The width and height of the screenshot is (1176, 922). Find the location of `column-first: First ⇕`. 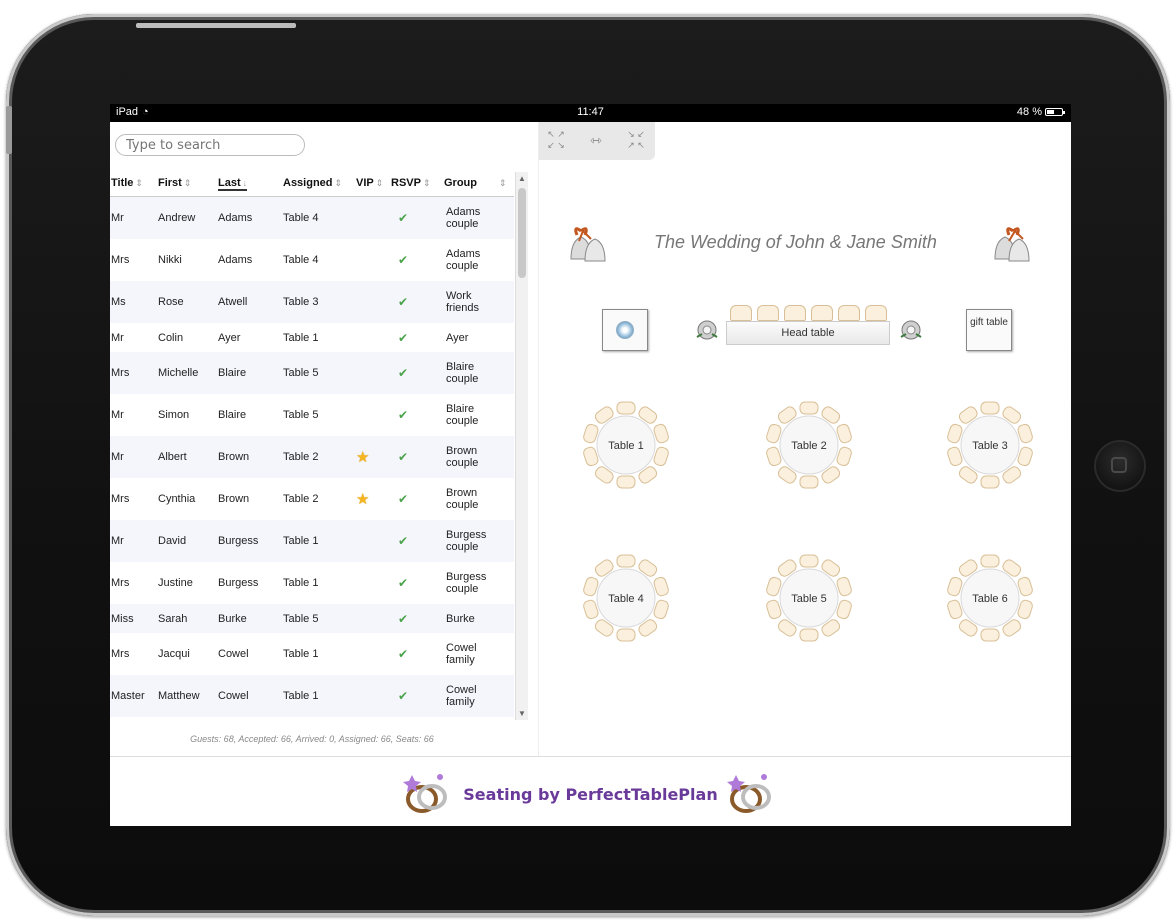

column-first: First ⇕ is located at coordinates (174, 183).